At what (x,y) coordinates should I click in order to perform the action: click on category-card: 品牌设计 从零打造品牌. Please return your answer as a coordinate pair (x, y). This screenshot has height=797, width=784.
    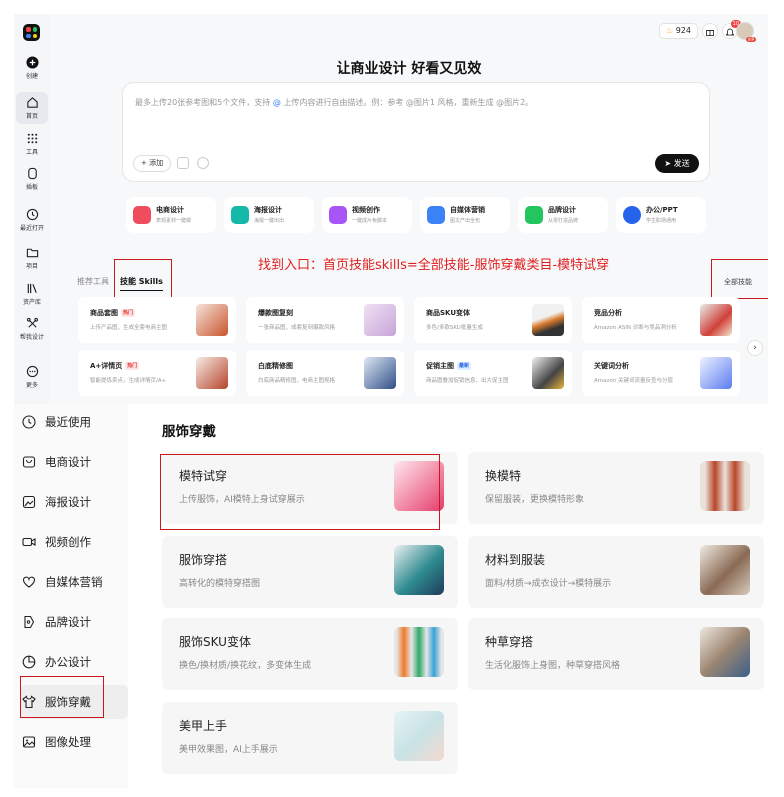
    Looking at the image, I should click on (563, 215).